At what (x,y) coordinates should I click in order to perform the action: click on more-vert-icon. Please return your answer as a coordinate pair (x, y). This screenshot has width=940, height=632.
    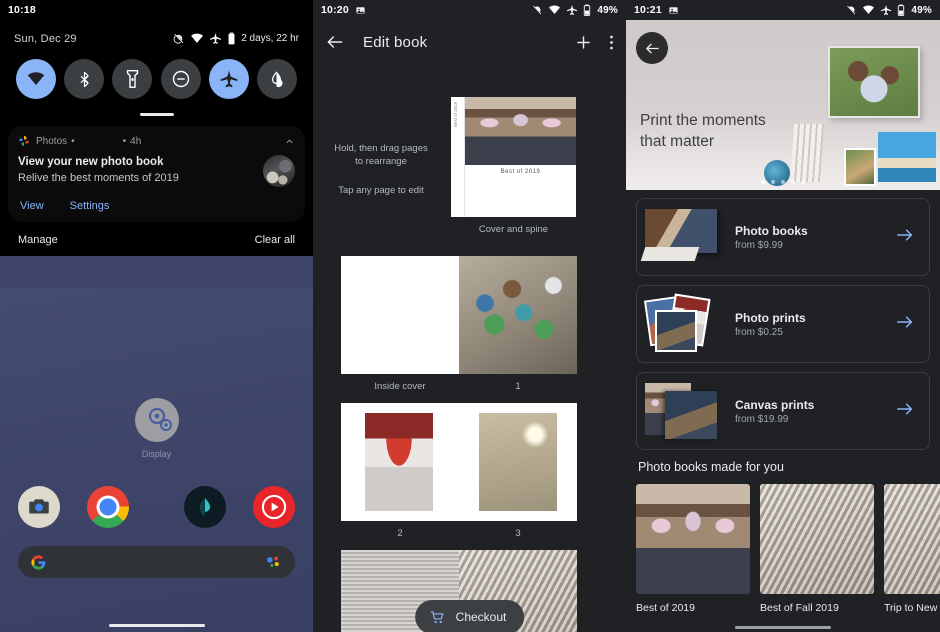
    Looking at the image, I should click on (611, 42).